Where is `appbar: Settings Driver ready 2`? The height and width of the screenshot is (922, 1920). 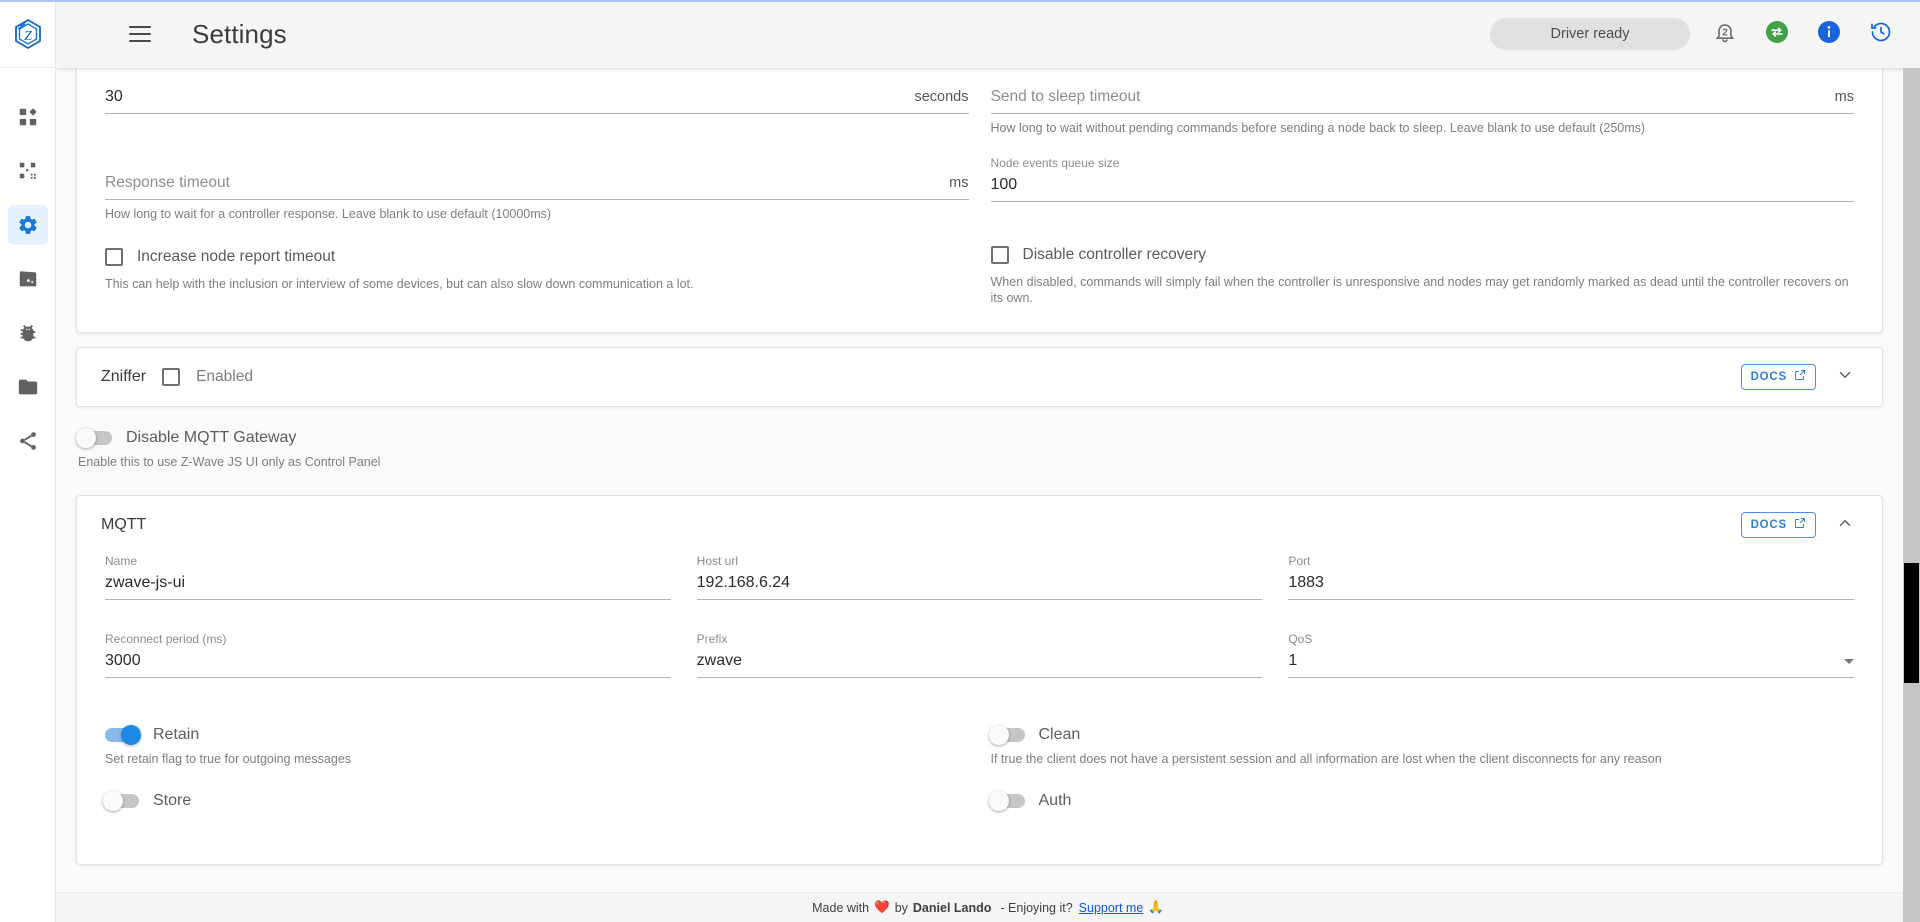
appbar: Settings Driver ready 2 is located at coordinates (988, 34).